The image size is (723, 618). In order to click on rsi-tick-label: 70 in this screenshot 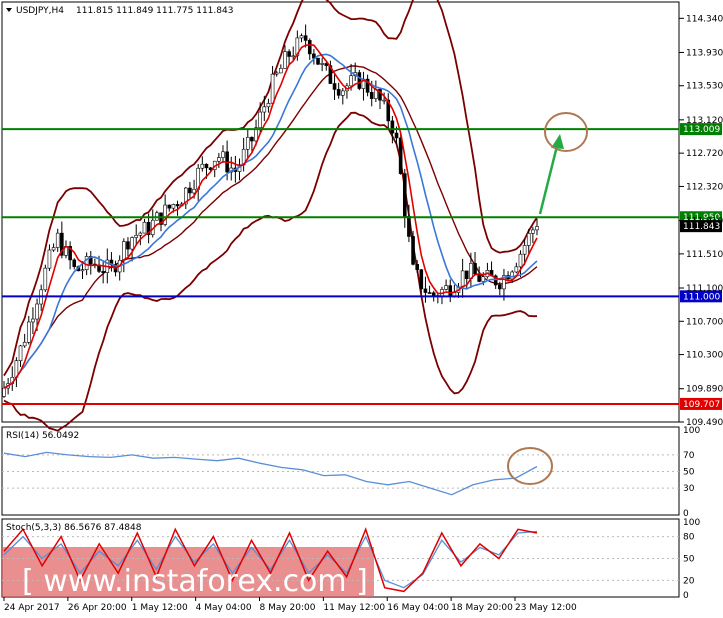, I will do `click(689, 456)`.